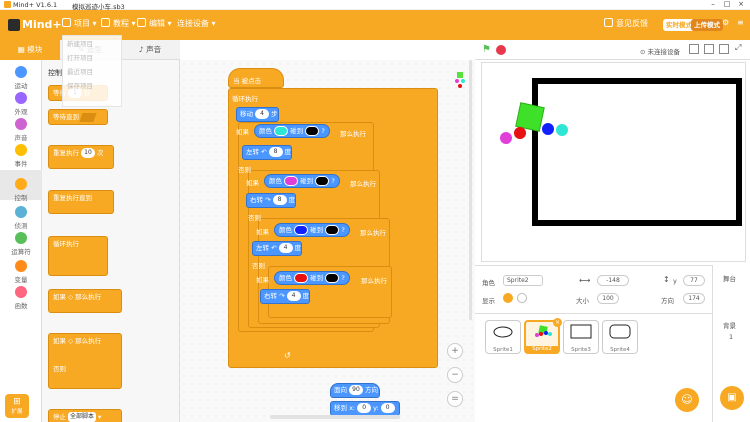 The image size is (750, 422). Describe the element at coordinates (612, 50) in the screenshot. I see `stage-header: ⚑ ⊙ 未连接设备 ⤢` at that location.